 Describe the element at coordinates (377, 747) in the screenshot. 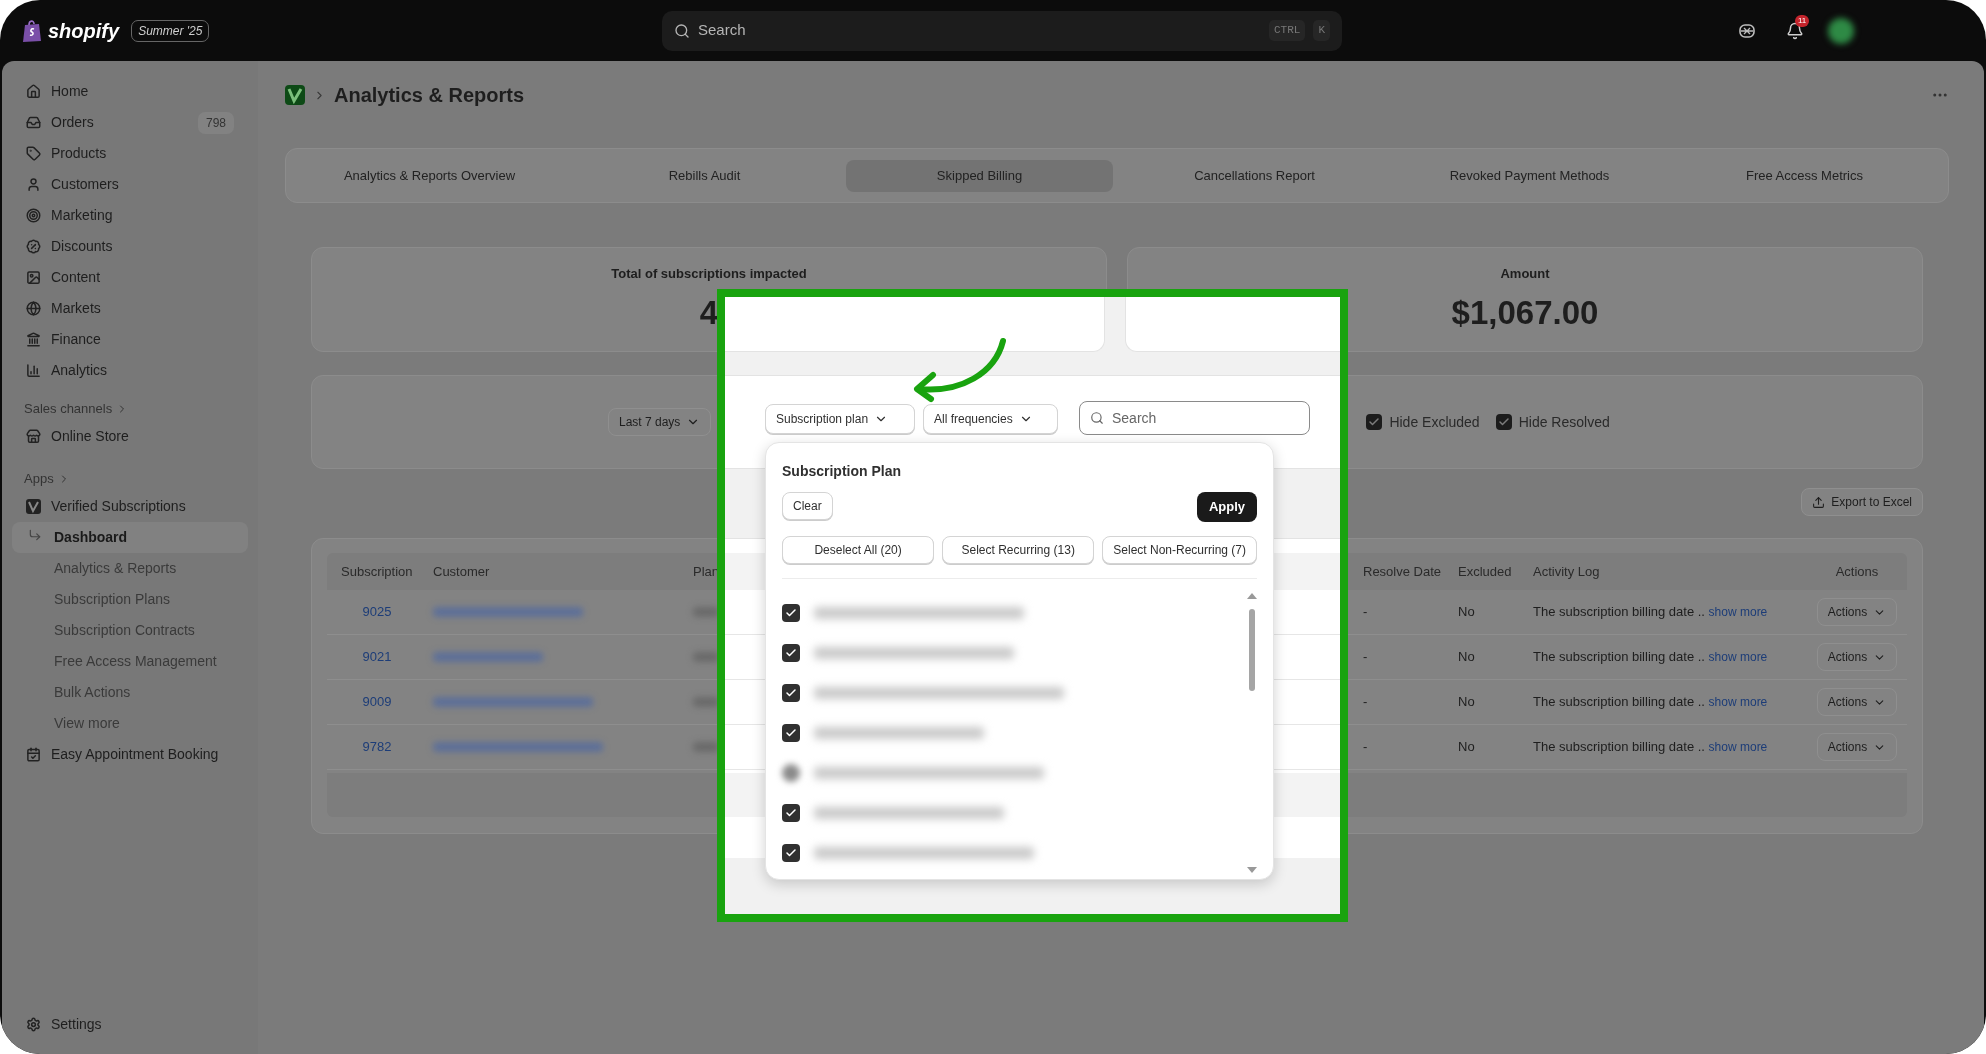

I see `subscription-link: 9782` at that location.